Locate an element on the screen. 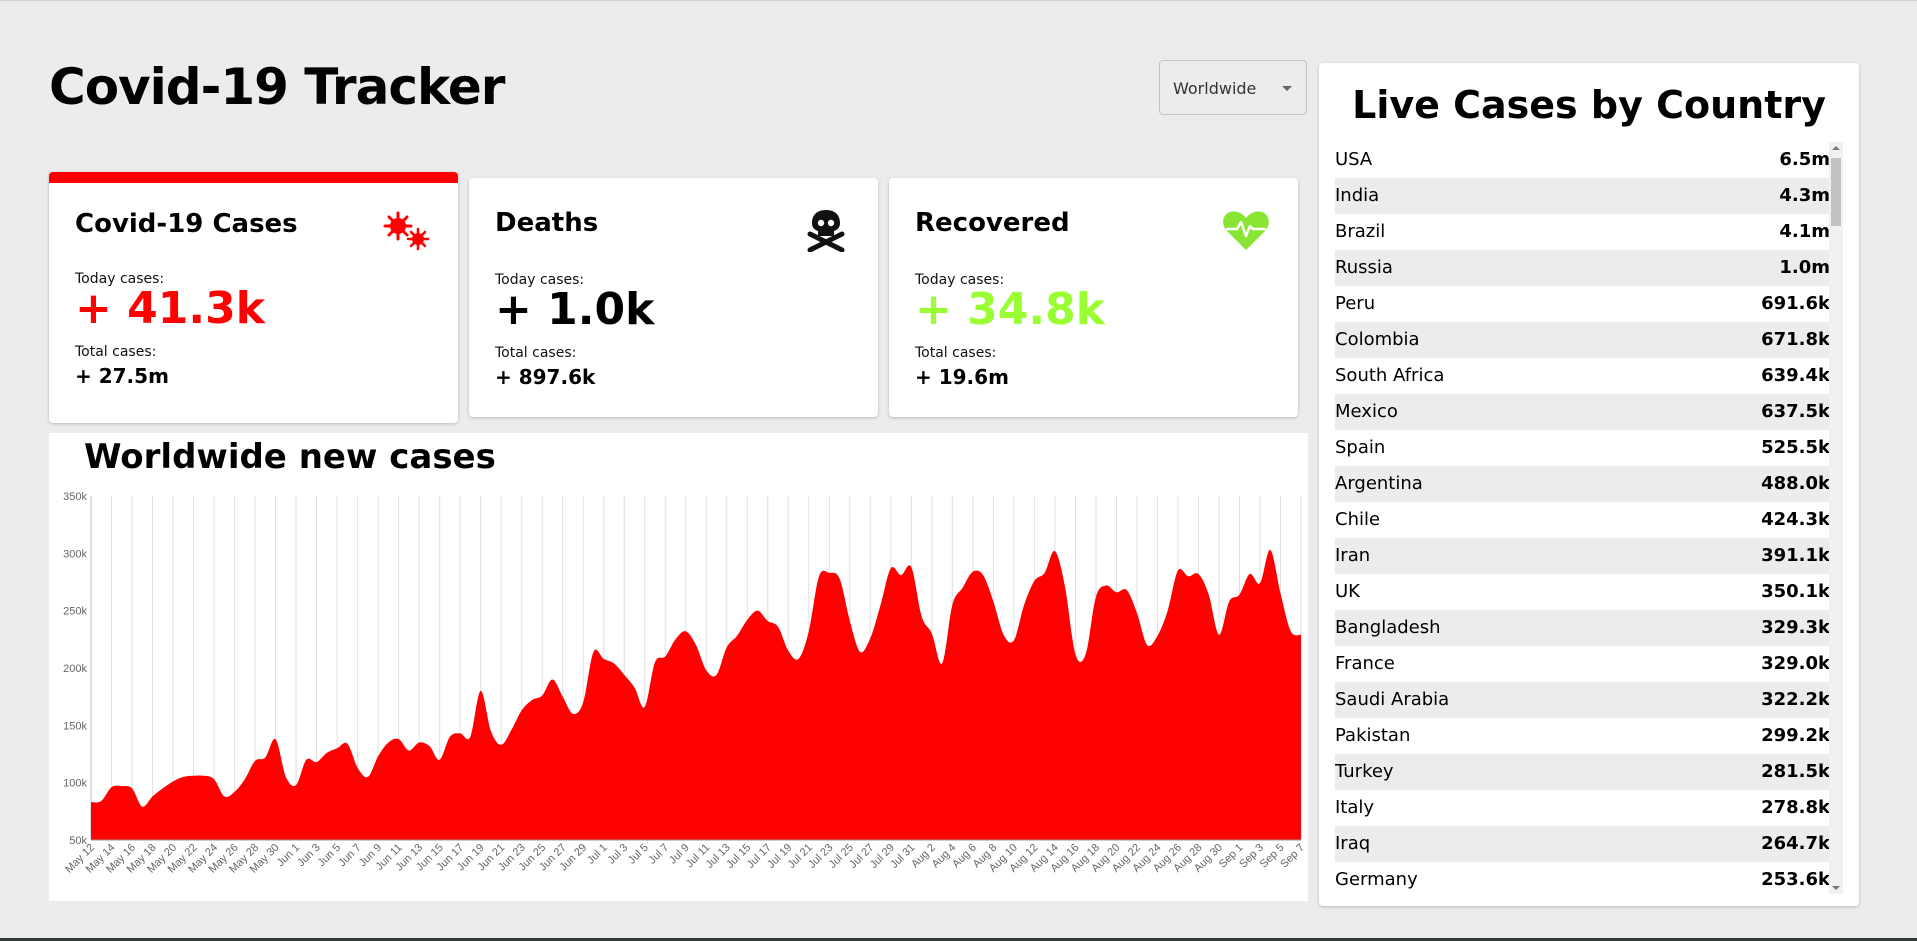 The width and height of the screenshot is (1917, 941). table-row: Brazil 4.1m is located at coordinates (1582, 232).